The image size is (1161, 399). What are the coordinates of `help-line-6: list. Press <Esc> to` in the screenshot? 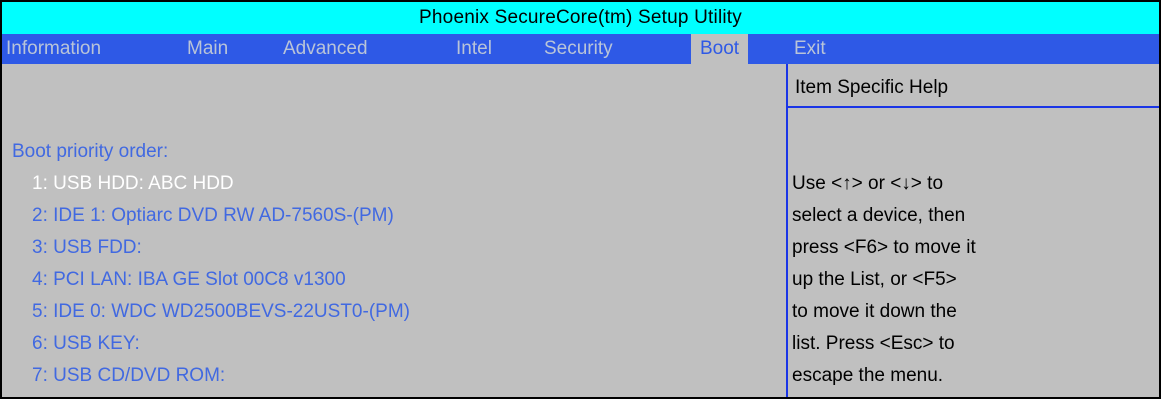 It's located at (873, 343).